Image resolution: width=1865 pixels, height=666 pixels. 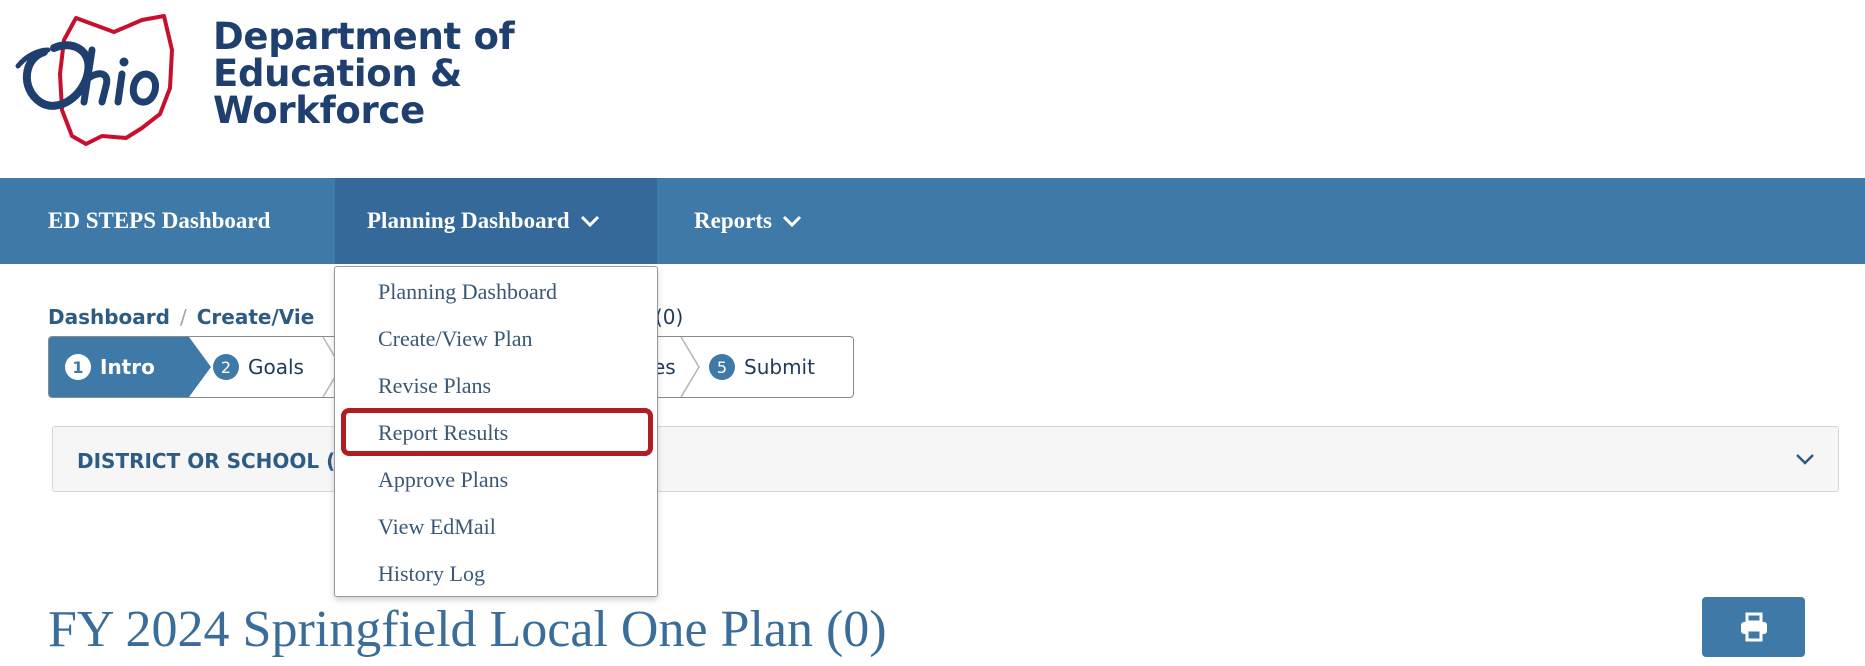 I want to click on menu-item-planning-dashboard: Planning Dashboard, so click(x=467, y=292).